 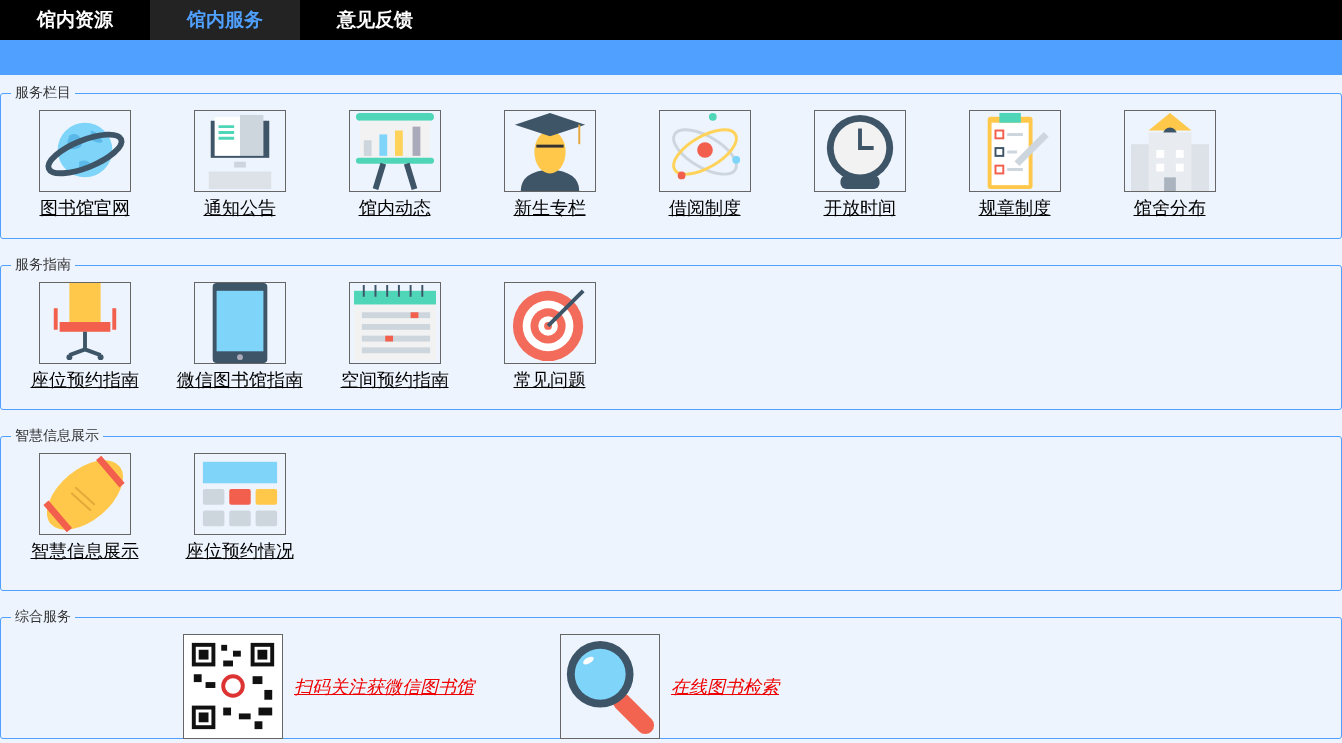 I want to click on service-link: 规章制度, so click(x=1014, y=208).